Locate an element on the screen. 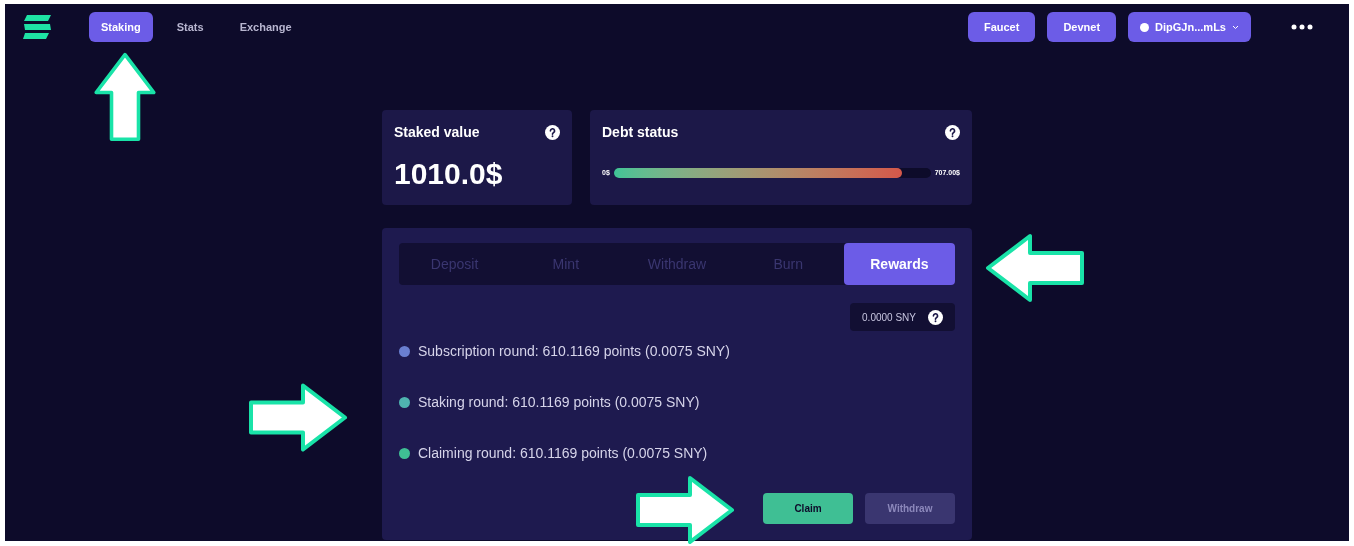  action-button: Claim is located at coordinates (808, 508).